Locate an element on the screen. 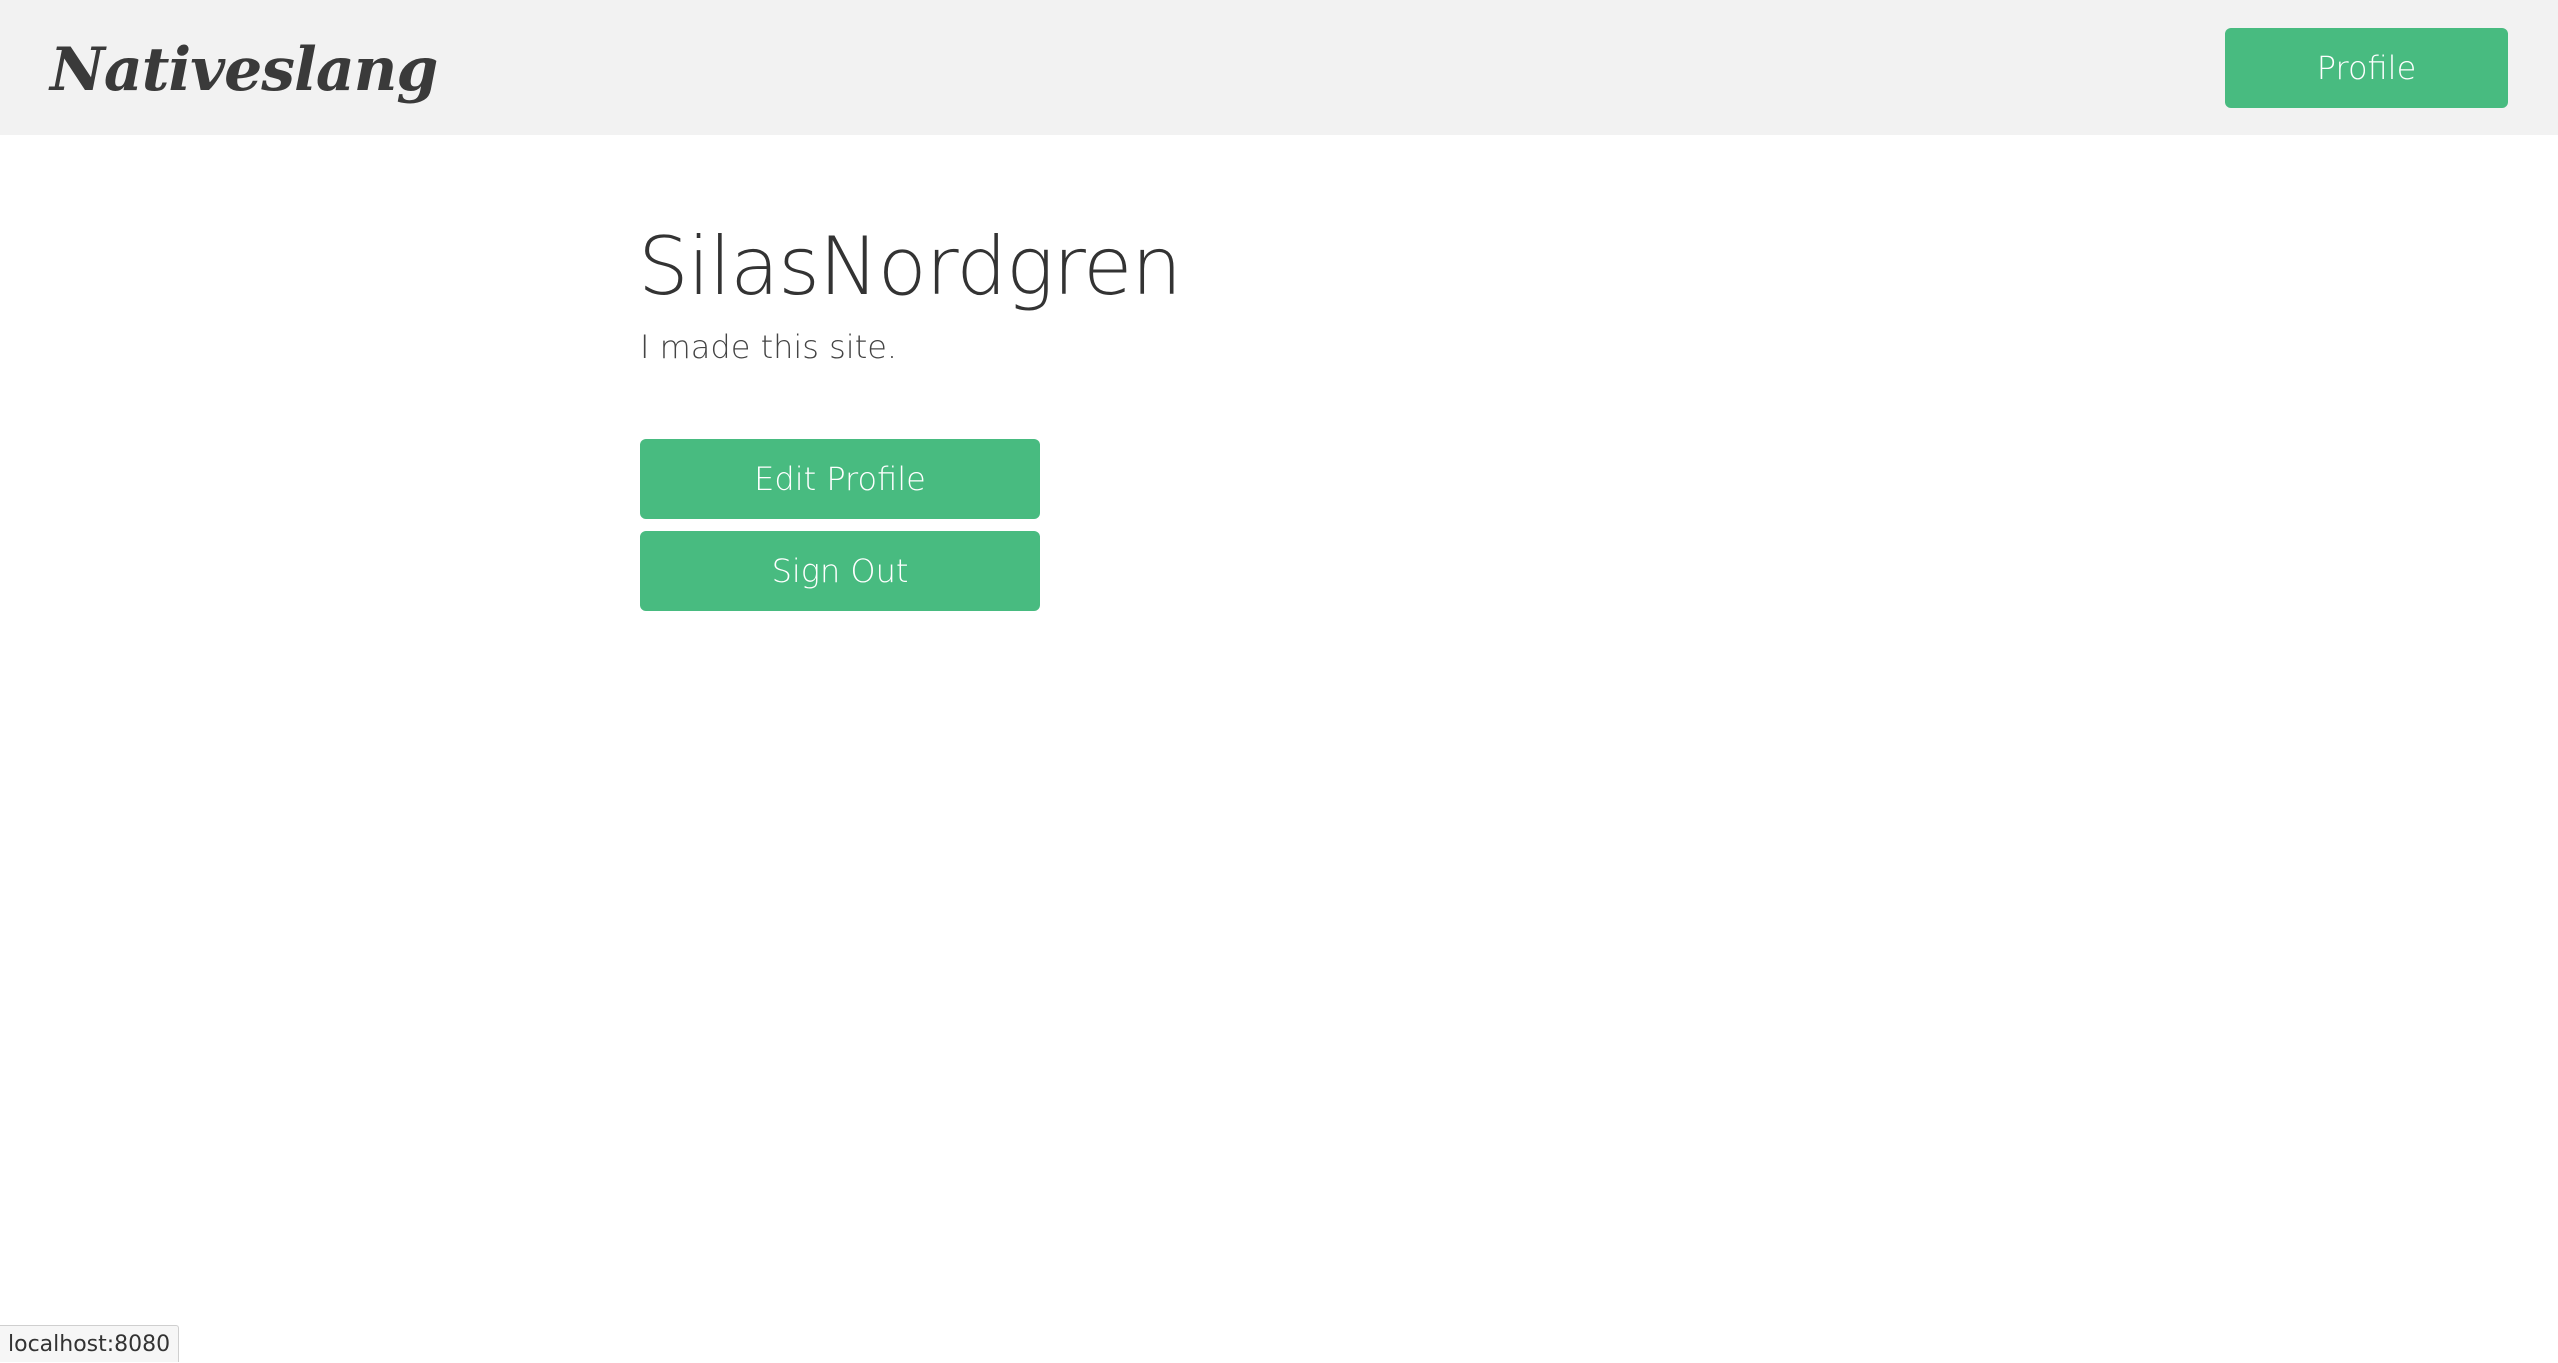 The width and height of the screenshot is (2558, 1363). edit-profile-button: Edit Profile is located at coordinates (840, 479).